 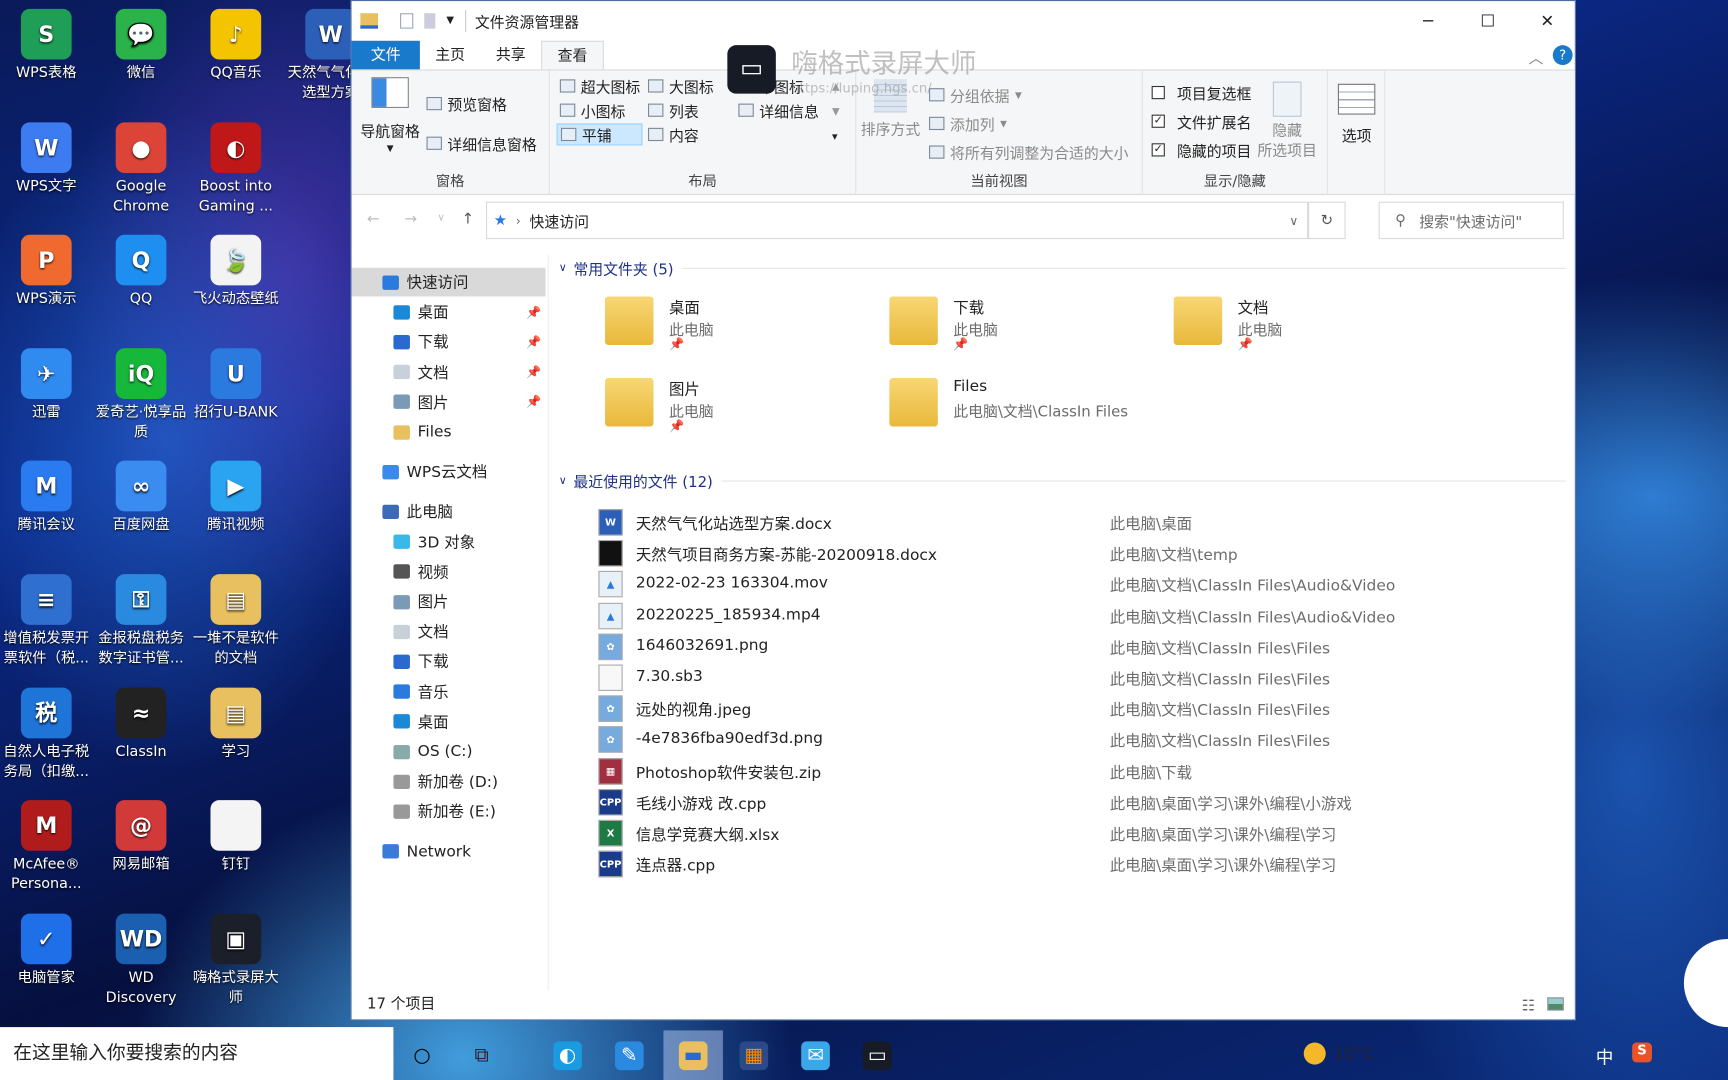 I want to click on back-button: ←, so click(x=373, y=219).